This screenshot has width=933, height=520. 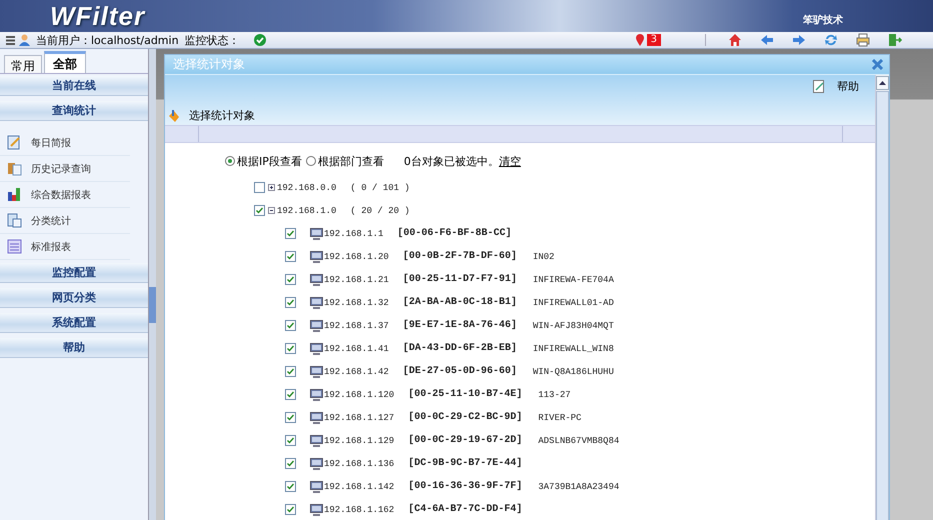 I want to click on sidebar-item: 历史记录查询, so click(x=65, y=169).